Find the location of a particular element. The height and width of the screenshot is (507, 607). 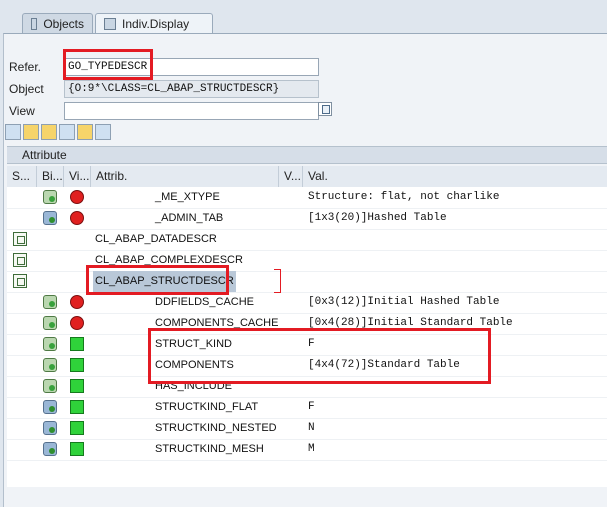

attribute-name: DDFIELDS_CACHE is located at coordinates (205, 302).